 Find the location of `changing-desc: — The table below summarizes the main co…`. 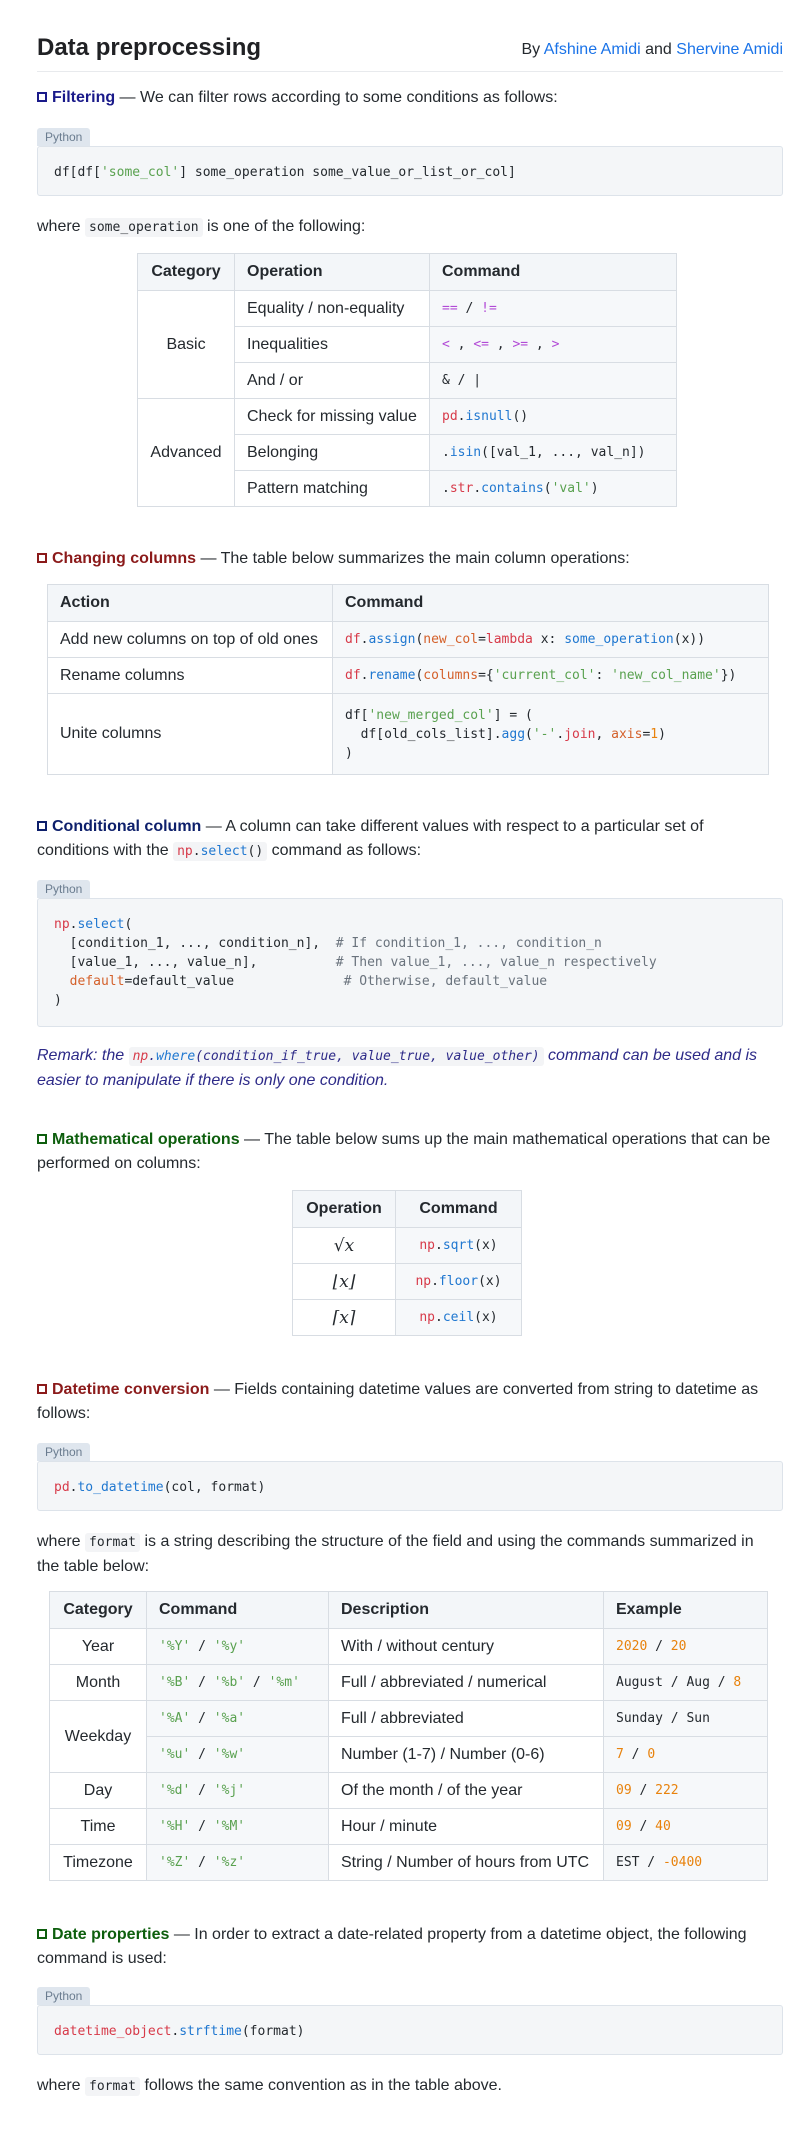

changing-desc: — The table below summarizes the main co… is located at coordinates (413, 558).